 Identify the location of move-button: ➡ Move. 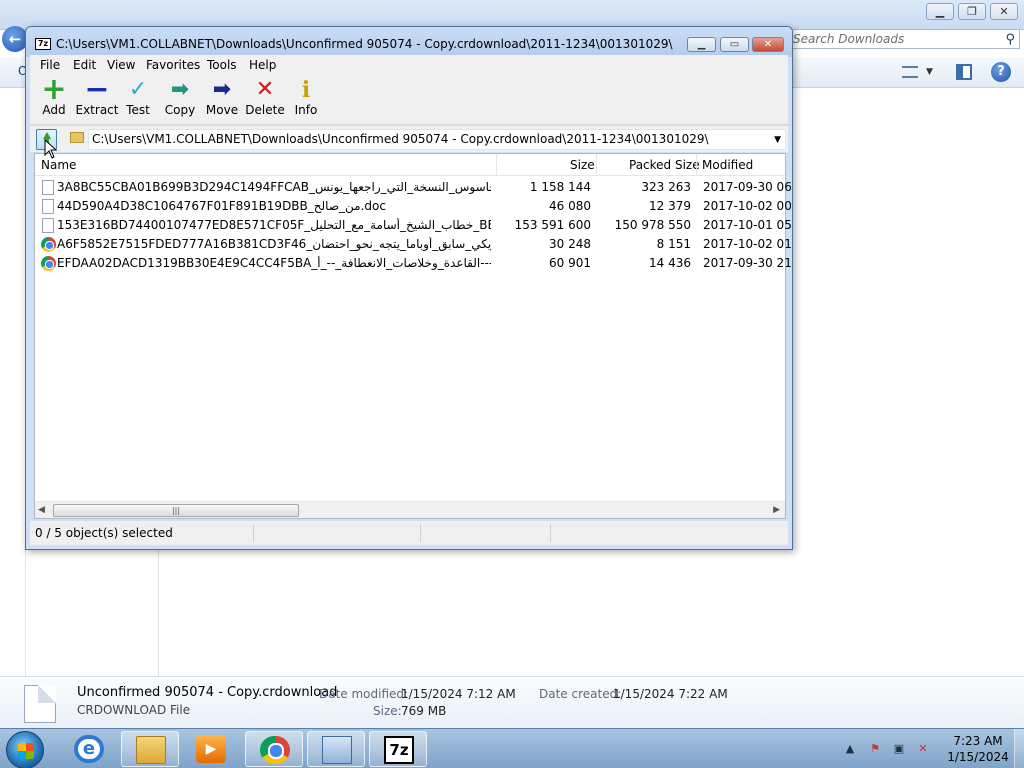
(222, 100).